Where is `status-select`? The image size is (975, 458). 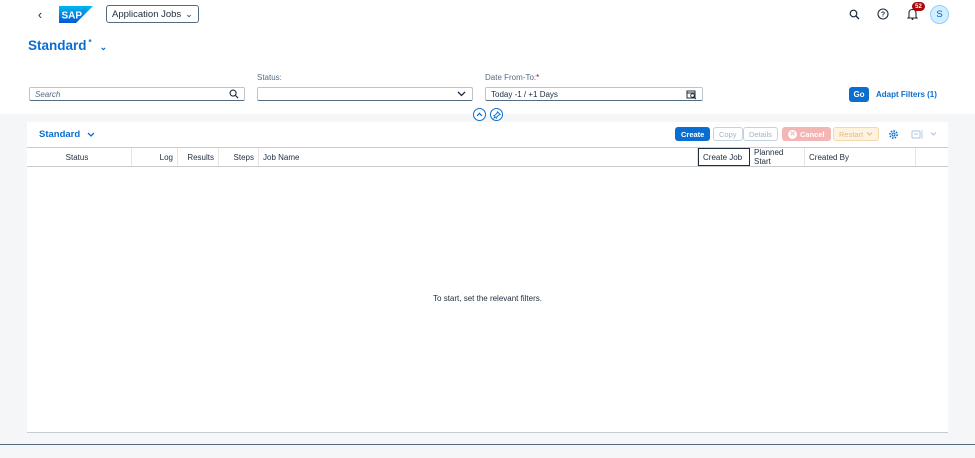 status-select is located at coordinates (365, 94).